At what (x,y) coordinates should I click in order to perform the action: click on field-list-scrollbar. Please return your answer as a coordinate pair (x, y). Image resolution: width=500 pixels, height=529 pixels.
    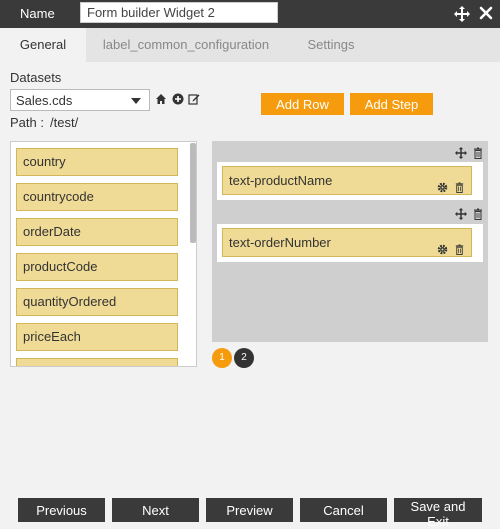
    Looking at the image, I should click on (193, 193).